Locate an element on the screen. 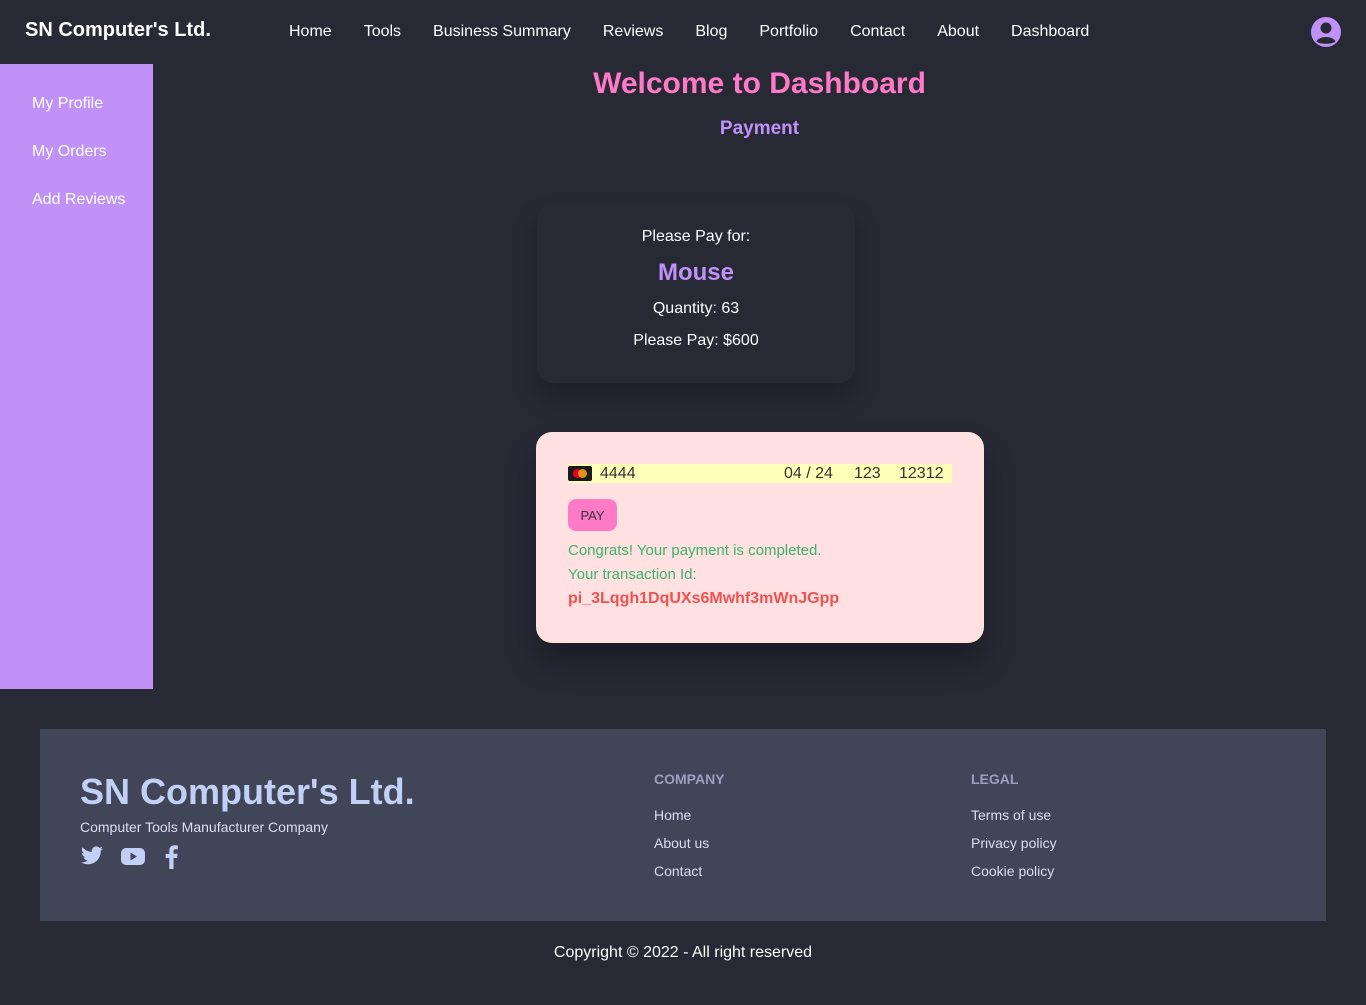  order-quantity: Quantity: 63 is located at coordinates (696, 309).